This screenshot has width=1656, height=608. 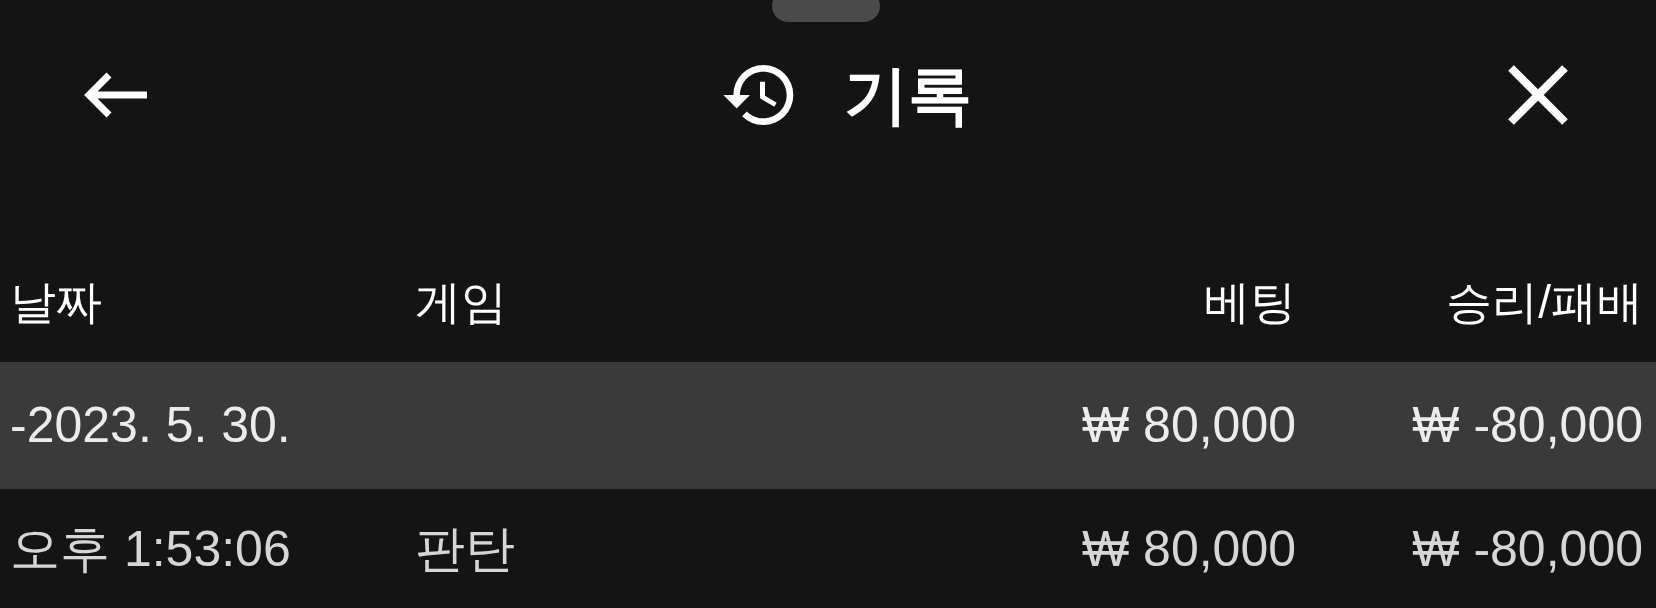 I want to click on table-cell: 오후 1:53:06, so click(x=150, y=548).